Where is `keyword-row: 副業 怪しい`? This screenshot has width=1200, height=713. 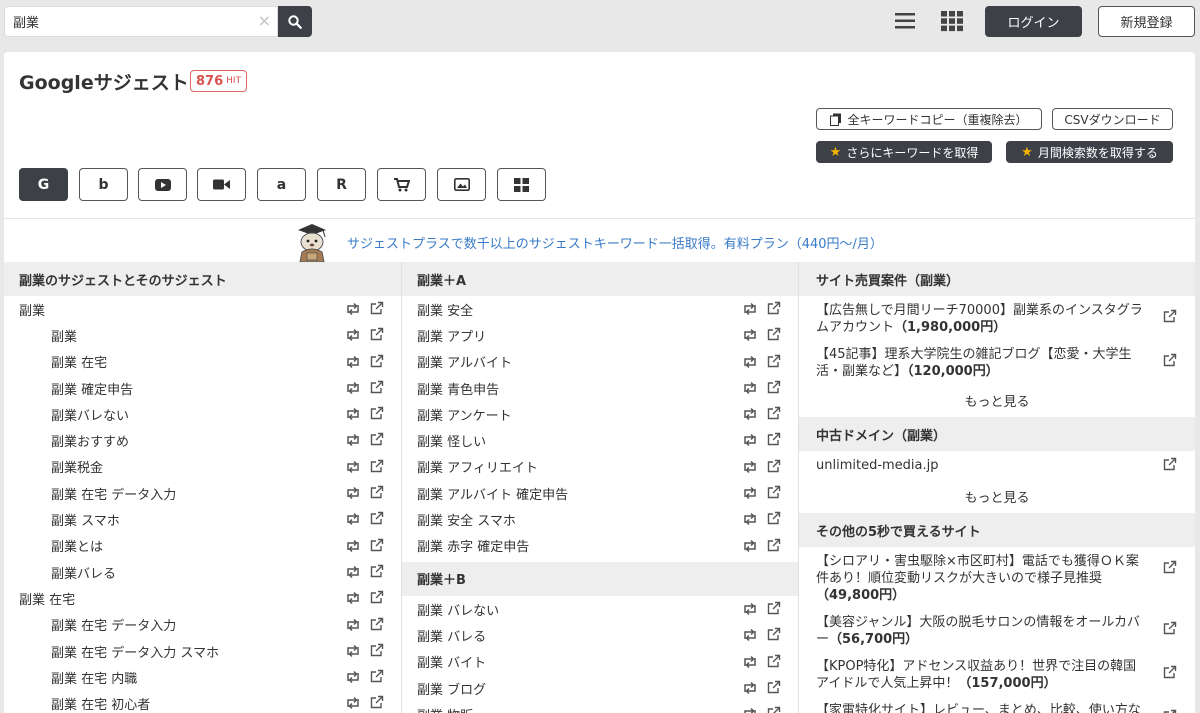 keyword-row: 副業 怪しい is located at coordinates (600, 440).